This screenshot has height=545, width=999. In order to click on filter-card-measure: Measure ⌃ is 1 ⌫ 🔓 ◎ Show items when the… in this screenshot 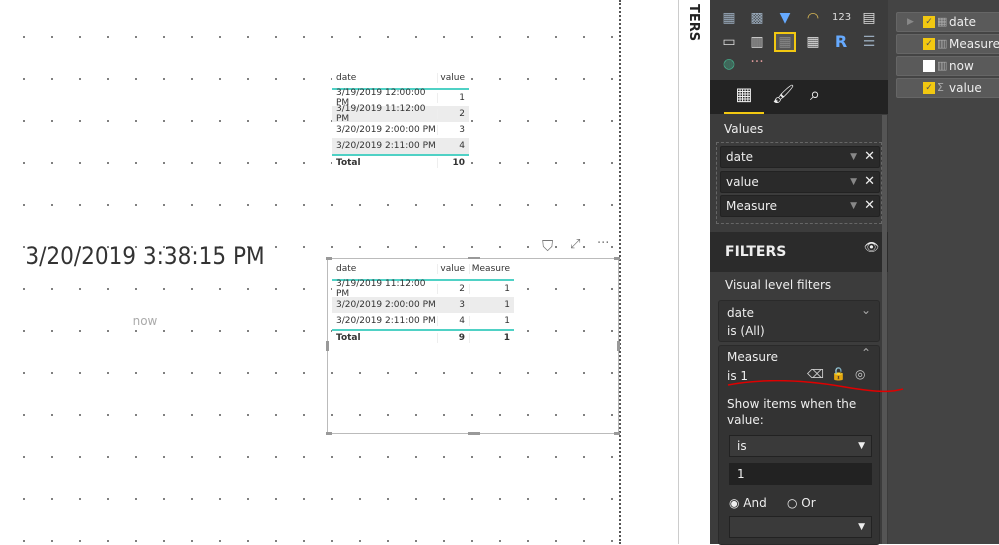, I will do `click(799, 445)`.